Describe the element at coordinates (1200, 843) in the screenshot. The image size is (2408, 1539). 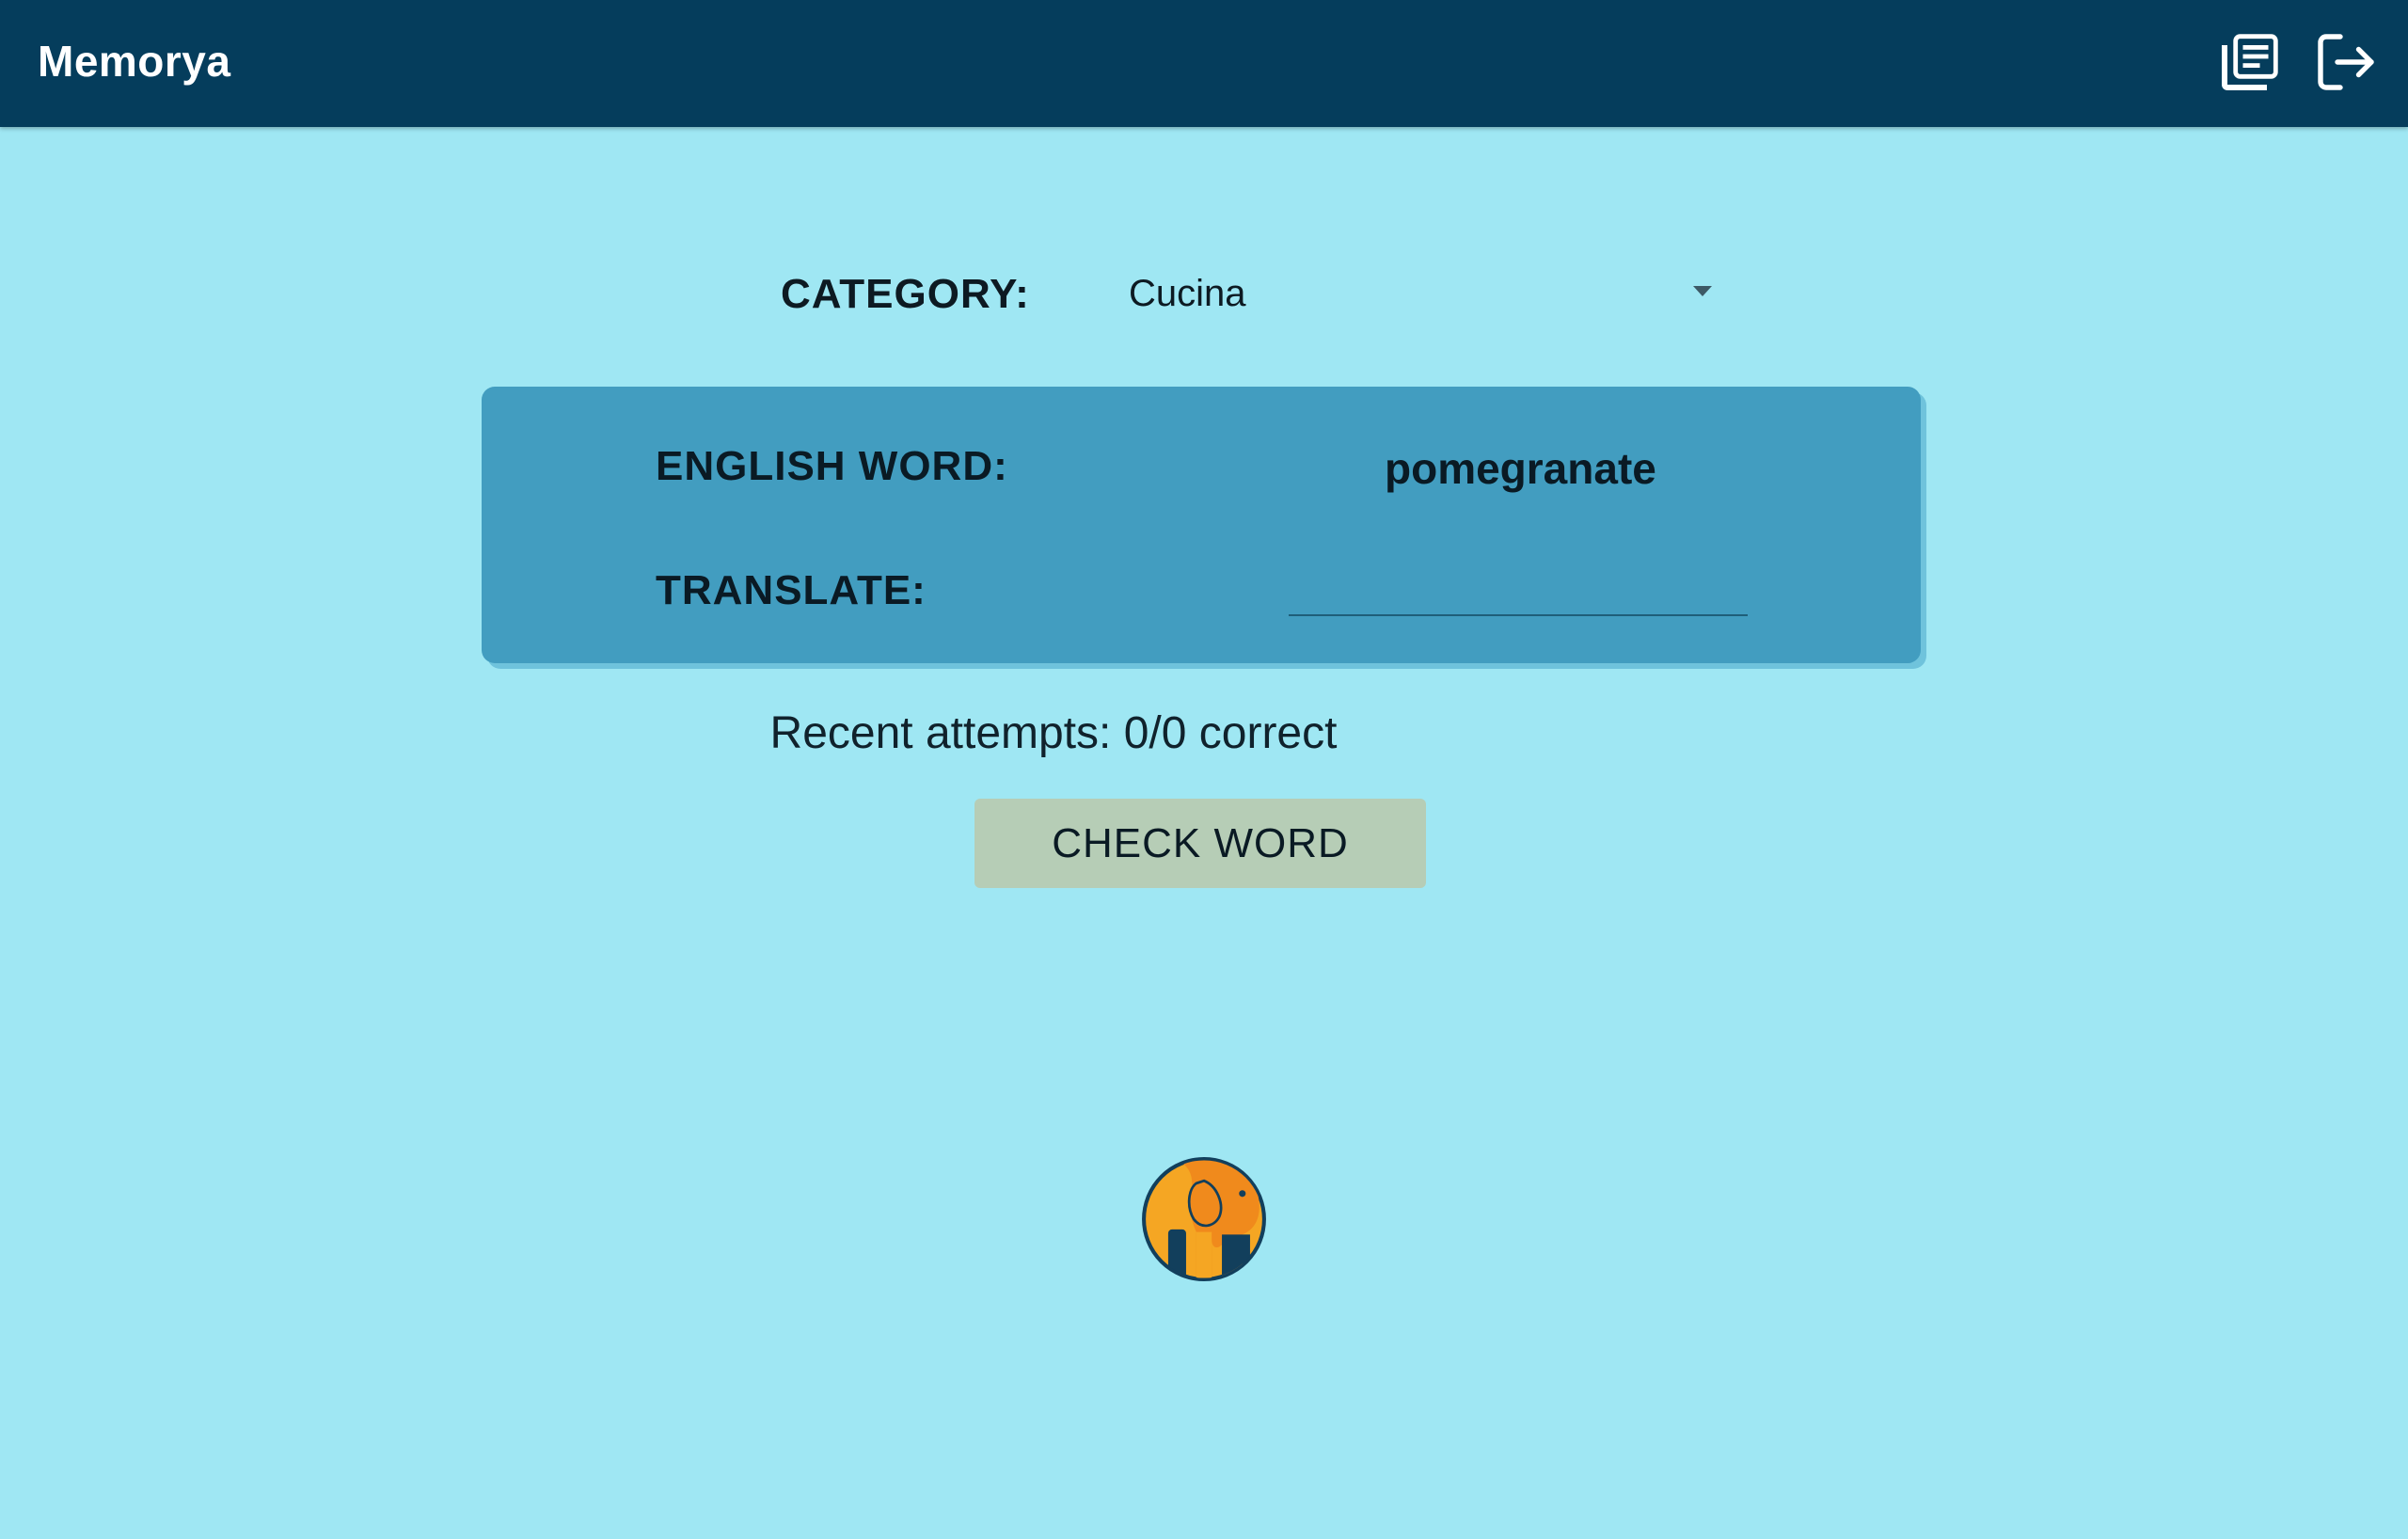
I see `check-word-button: CHECK WORD` at that location.